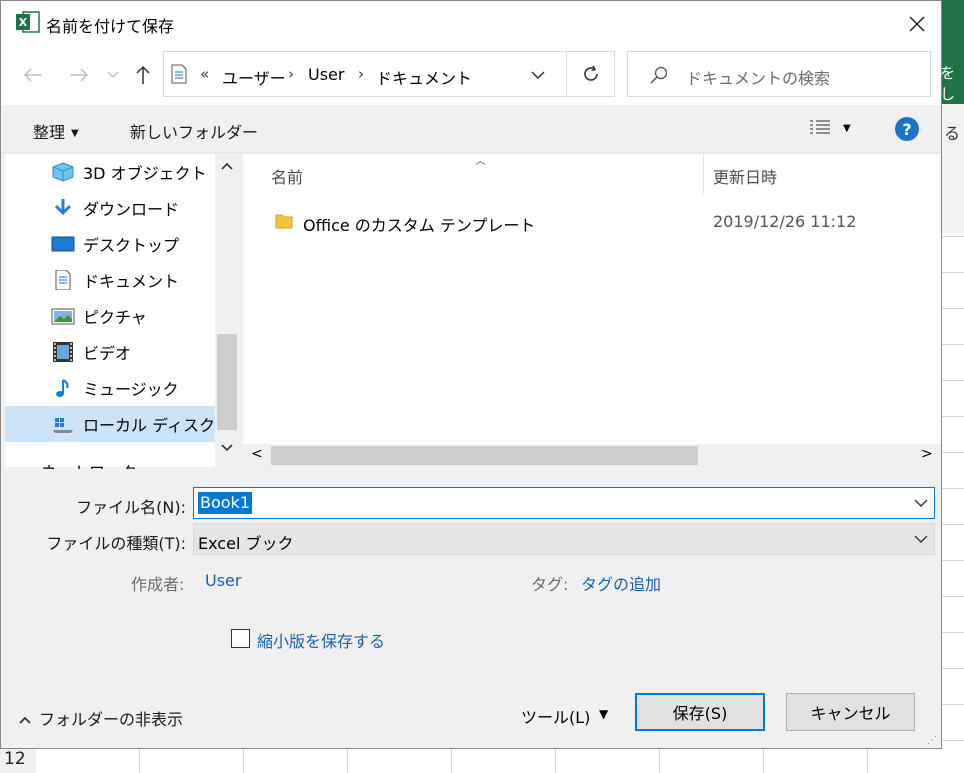 Image resolution: width=964 pixels, height=773 pixels. I want to click on disk-icon, so click(63, 425).